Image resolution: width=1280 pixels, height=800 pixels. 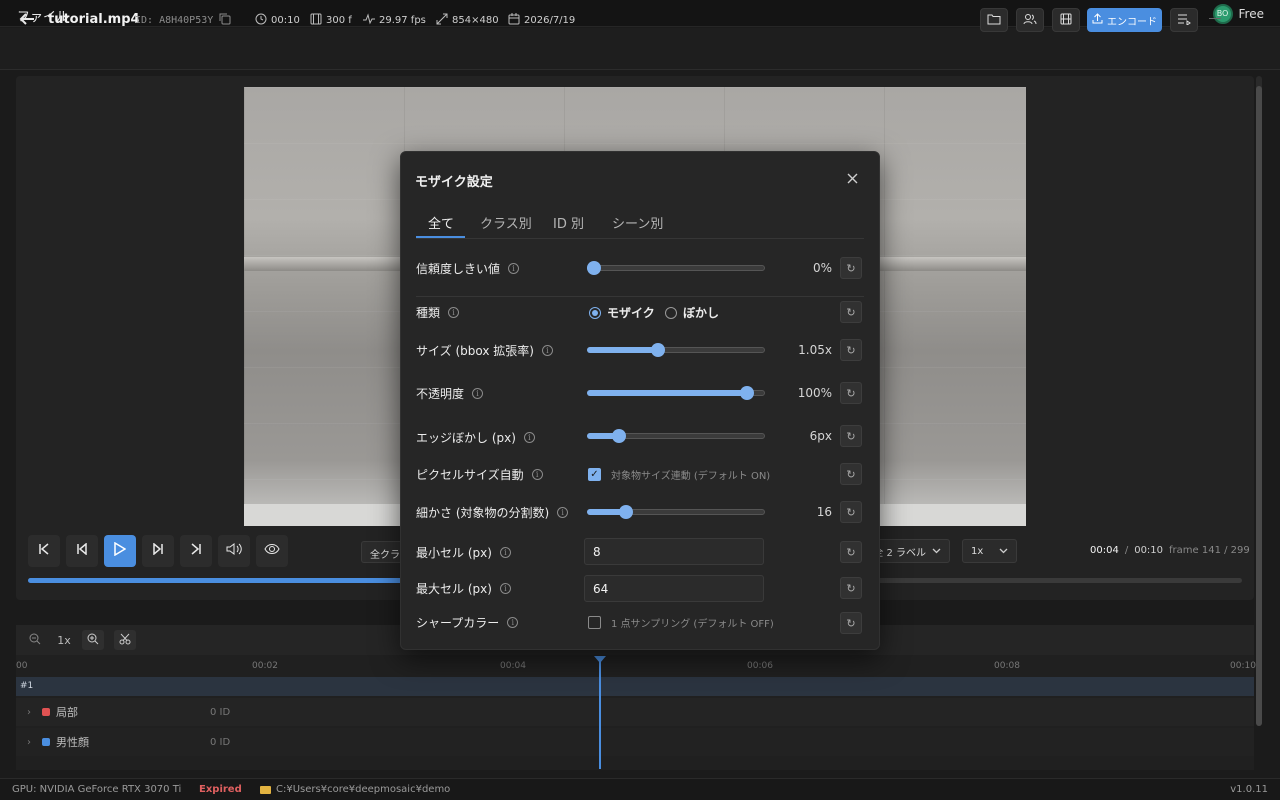 I want to click on skip-end-button, so click(x=196, y=551).